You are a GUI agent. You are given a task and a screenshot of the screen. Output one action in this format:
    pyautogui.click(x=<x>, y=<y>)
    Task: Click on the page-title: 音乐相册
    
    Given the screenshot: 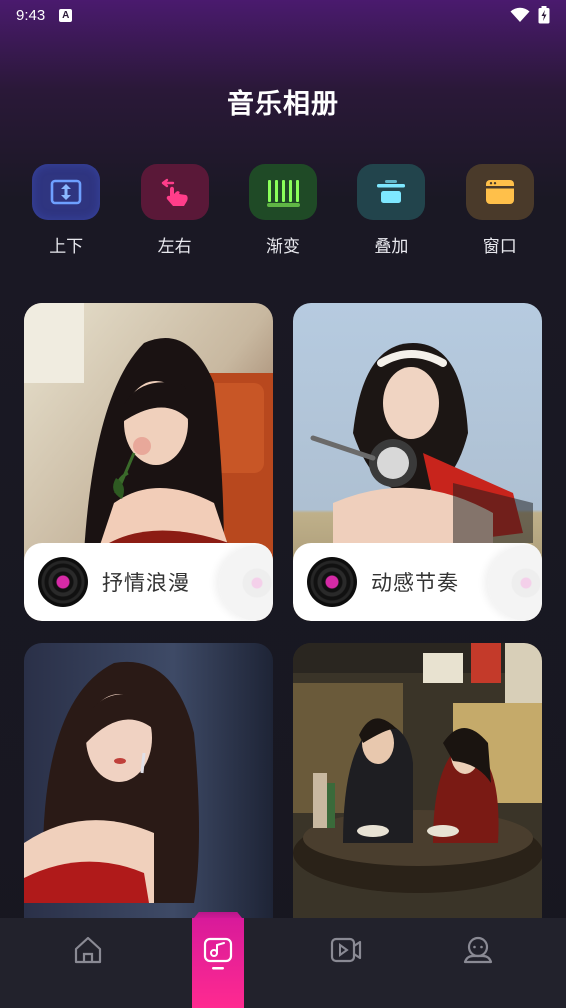 What is the action you would take?
    pyautogui.click(x=283, y=104)
    